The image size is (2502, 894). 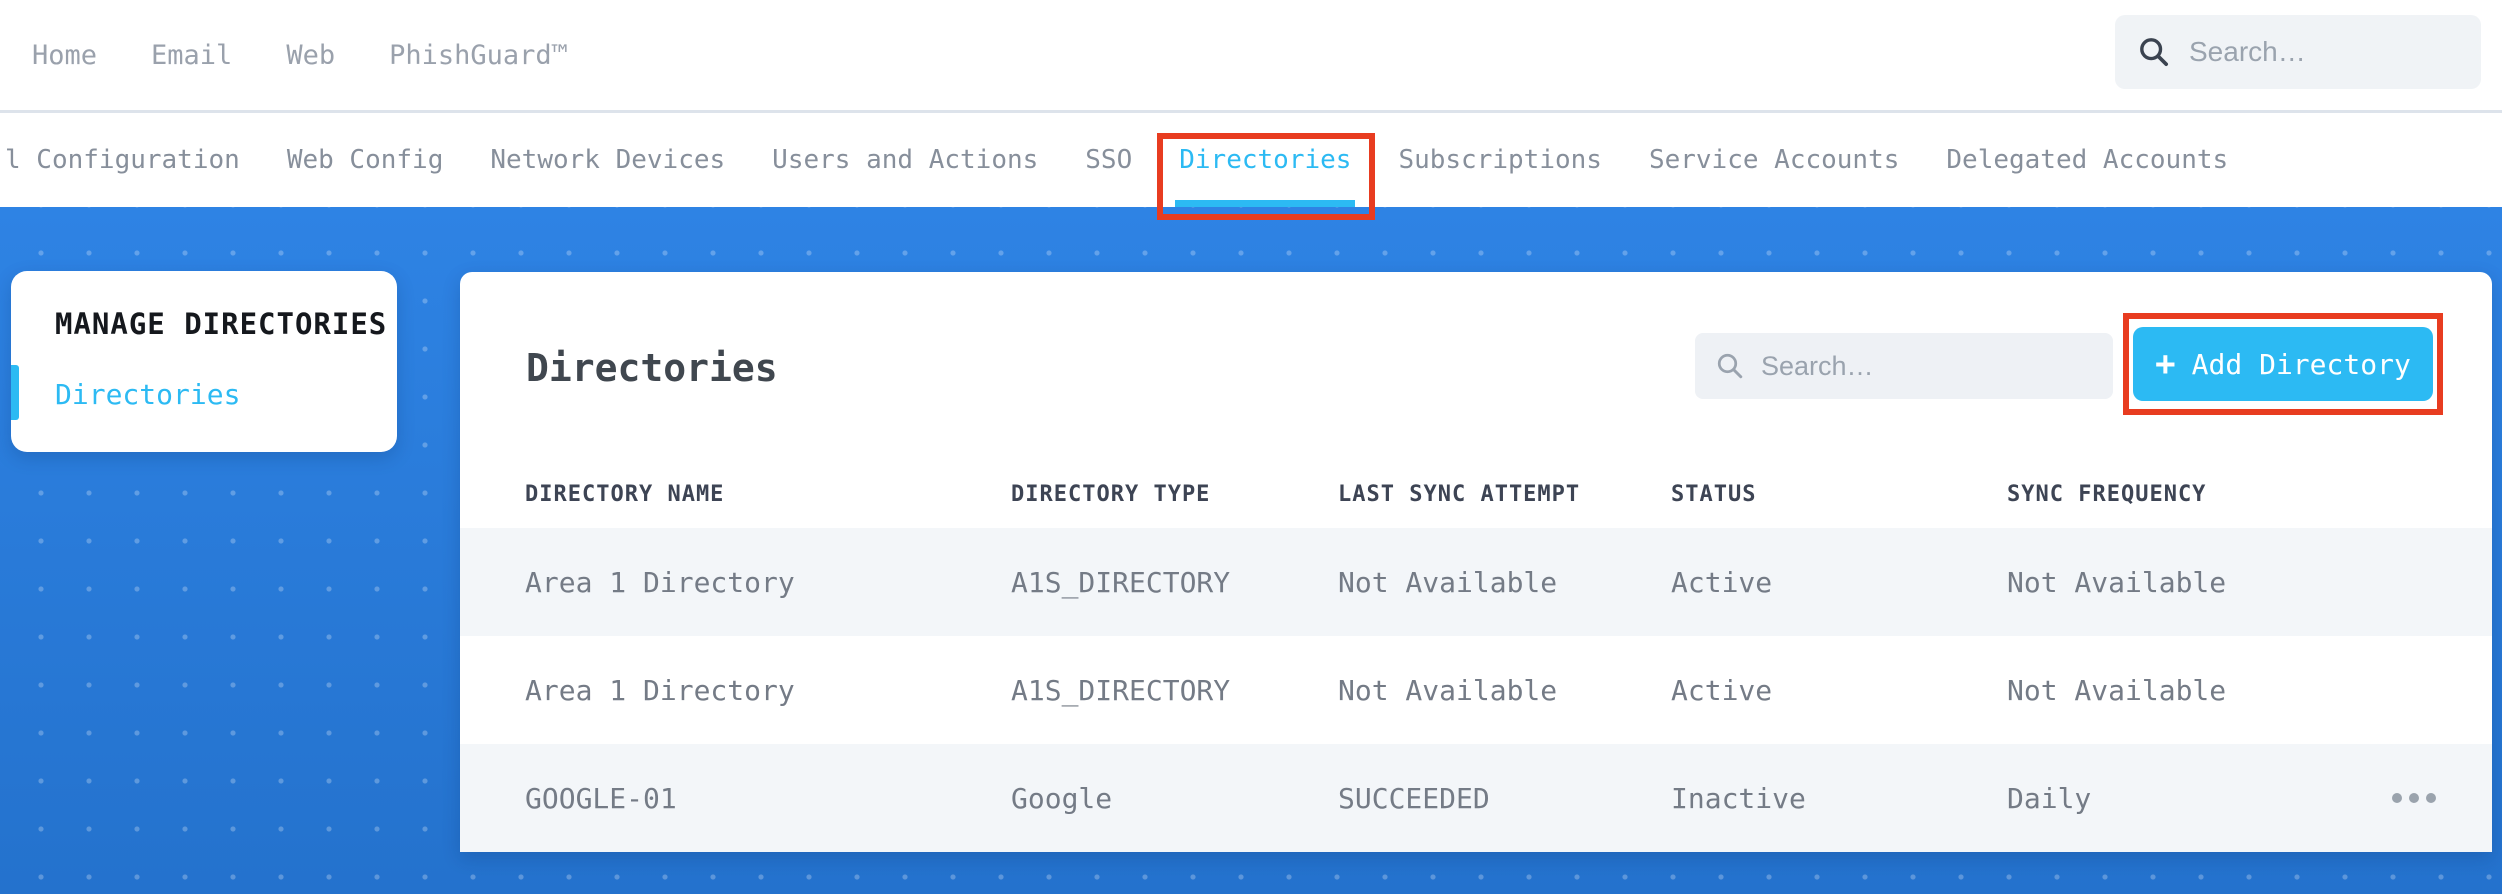 I want to click on add-directory-button: + Add Directory, so click(x=2283, y=364).